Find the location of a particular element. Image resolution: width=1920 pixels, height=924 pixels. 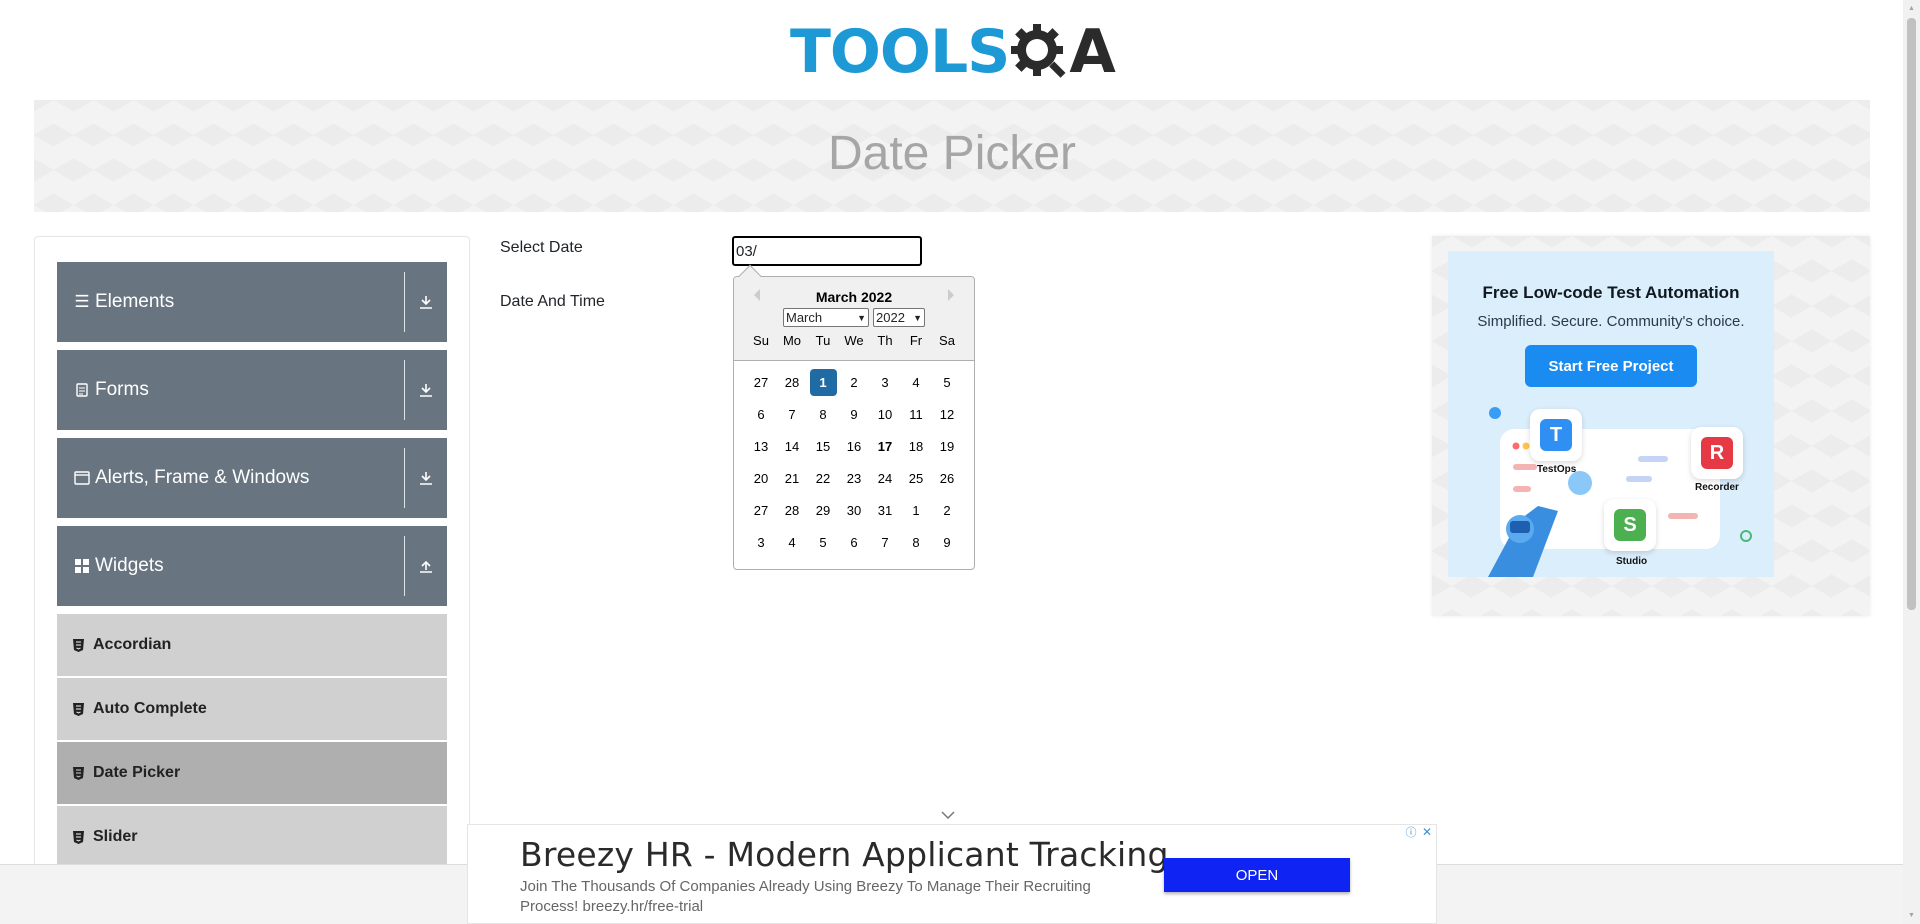

day-cell: 14 is located at coordinates (792, 446).